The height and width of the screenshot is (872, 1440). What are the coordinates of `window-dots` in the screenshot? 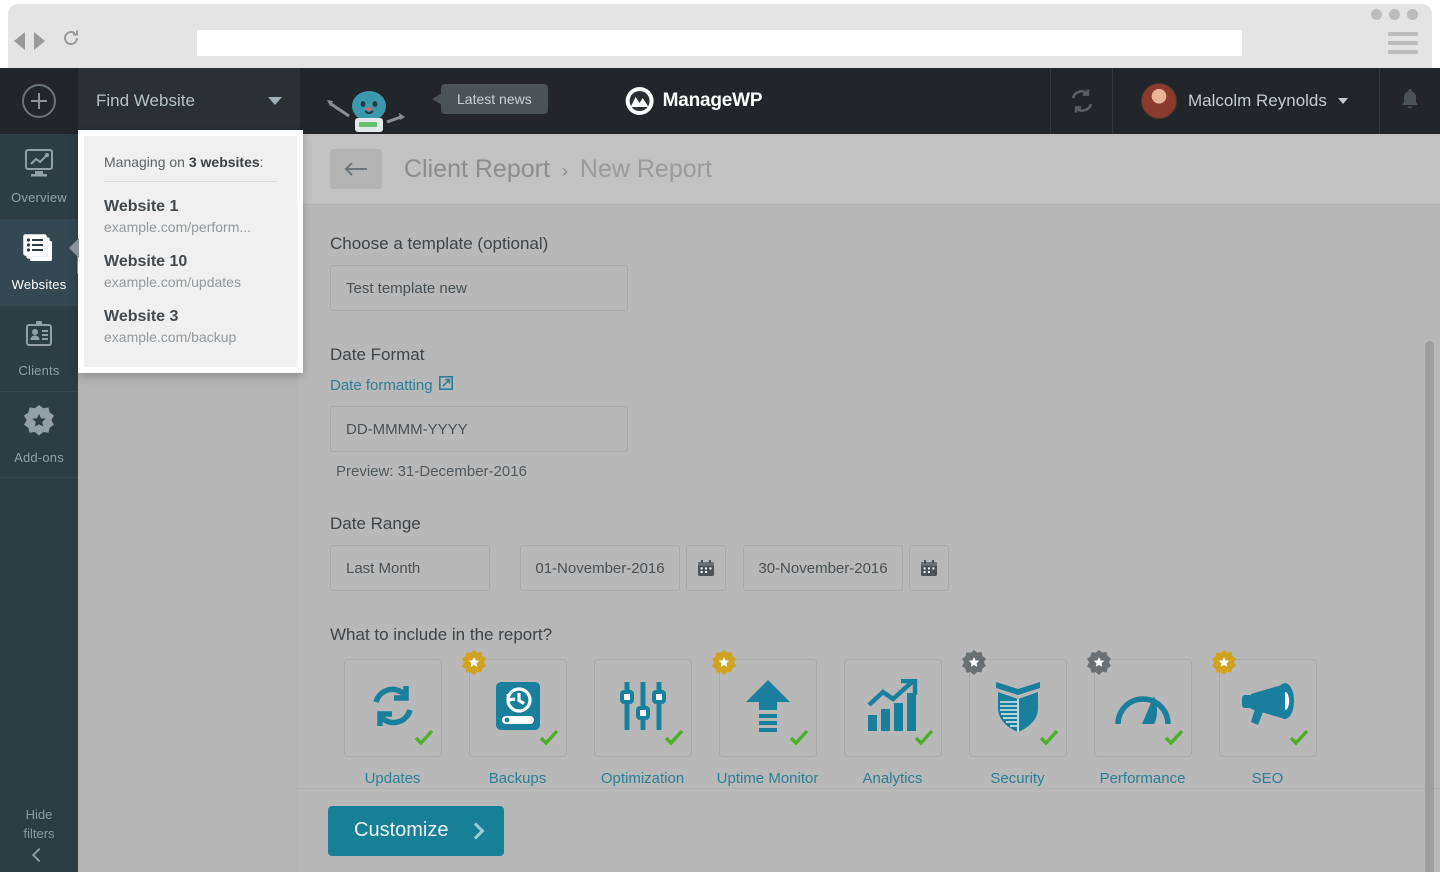 It's located at (1394, 14).